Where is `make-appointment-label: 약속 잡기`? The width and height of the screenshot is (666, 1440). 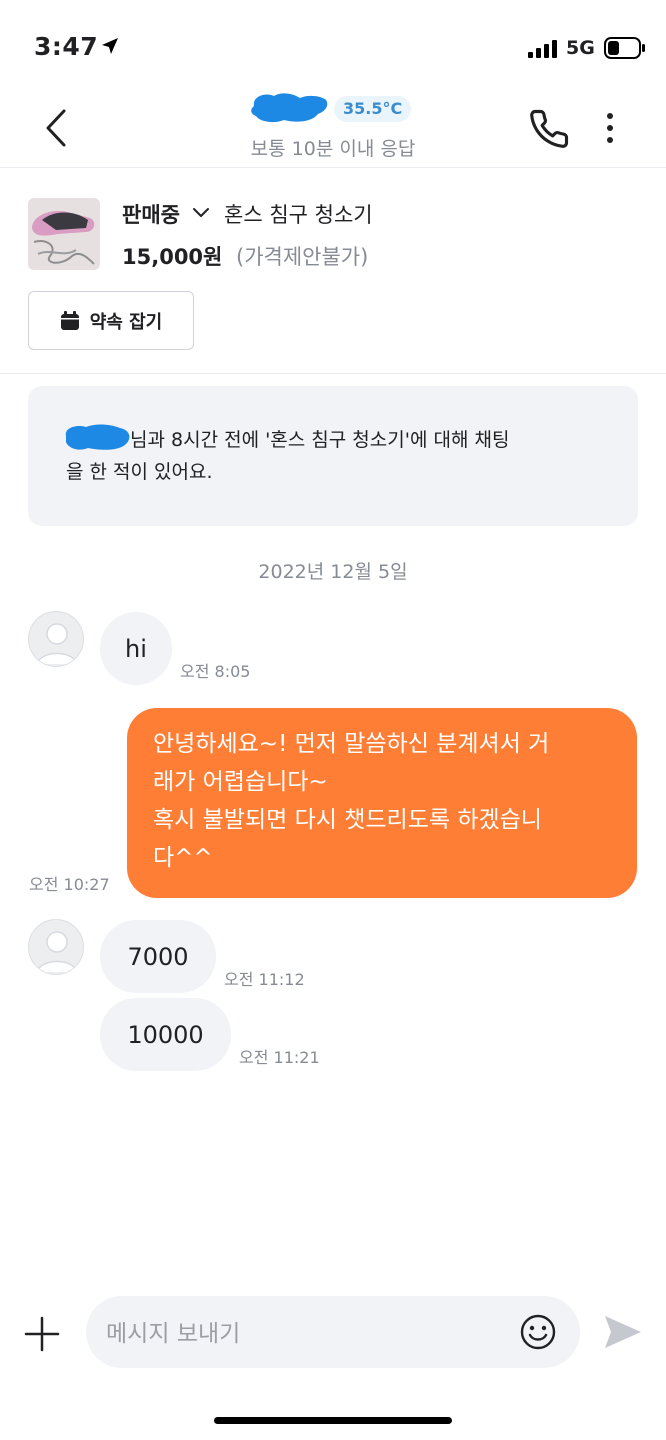
make-appointment-label: 약속 잡기 is located at coordinates (126, 322).